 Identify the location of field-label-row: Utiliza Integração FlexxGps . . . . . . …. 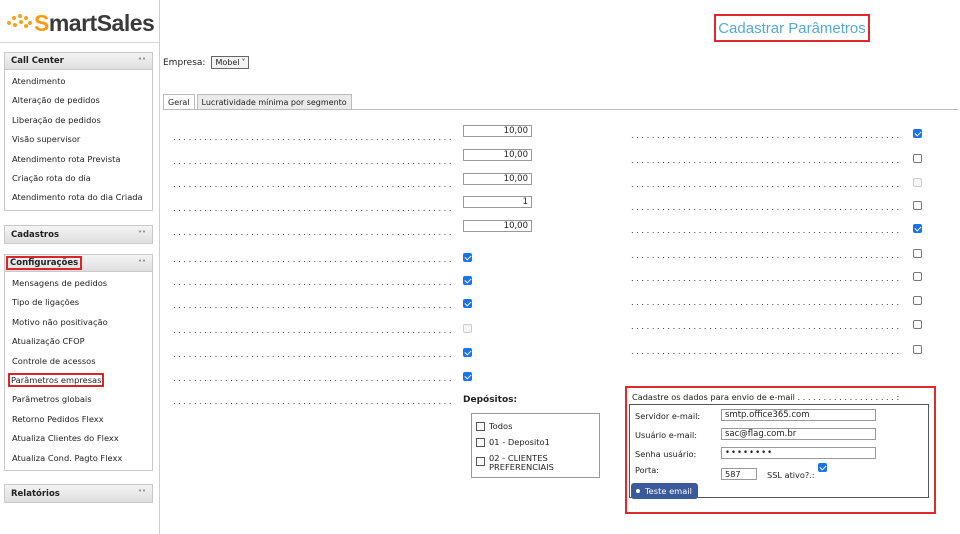
(766, 255).